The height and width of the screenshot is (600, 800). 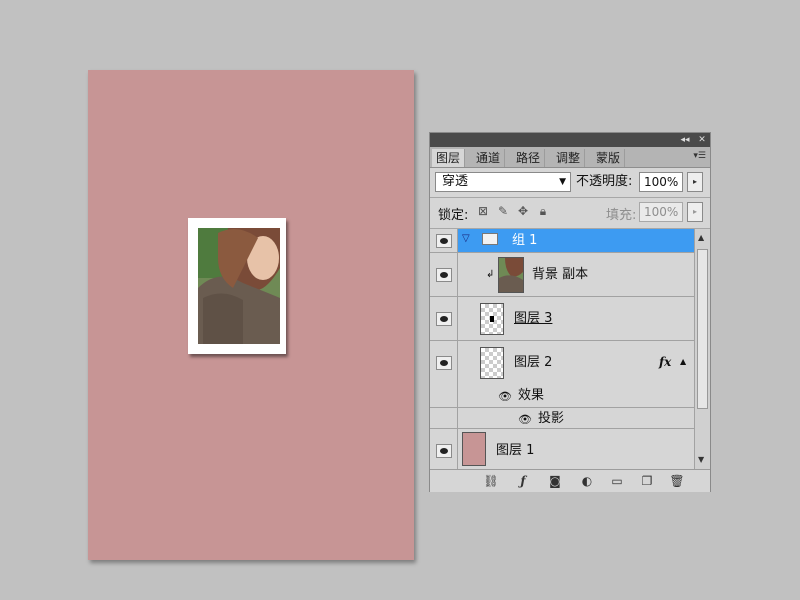 I want to click on new-group-icon: ▭, so click(x=617, y=481).